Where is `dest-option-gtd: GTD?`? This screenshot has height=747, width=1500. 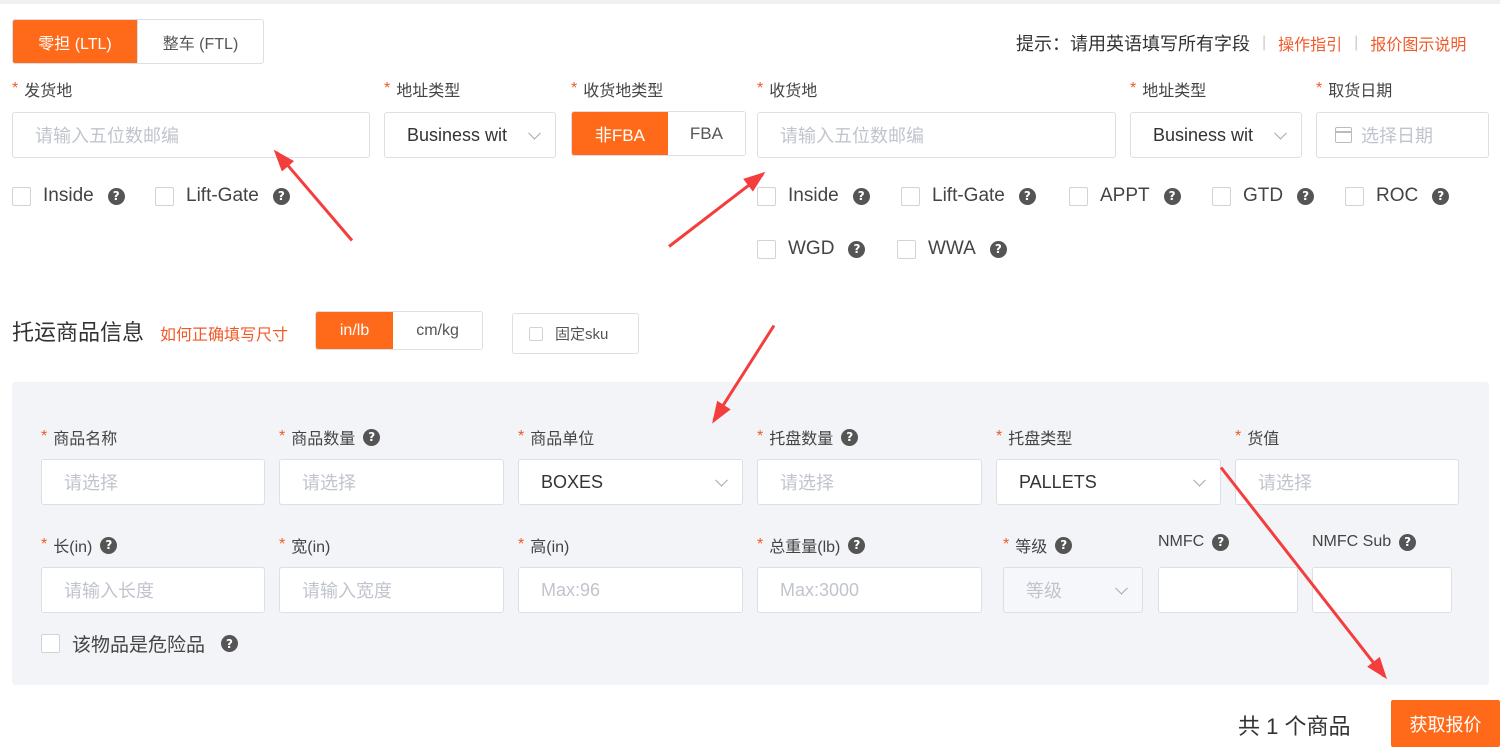
dest-option-gtd: GTD? is located at coordinates (1263, 196).